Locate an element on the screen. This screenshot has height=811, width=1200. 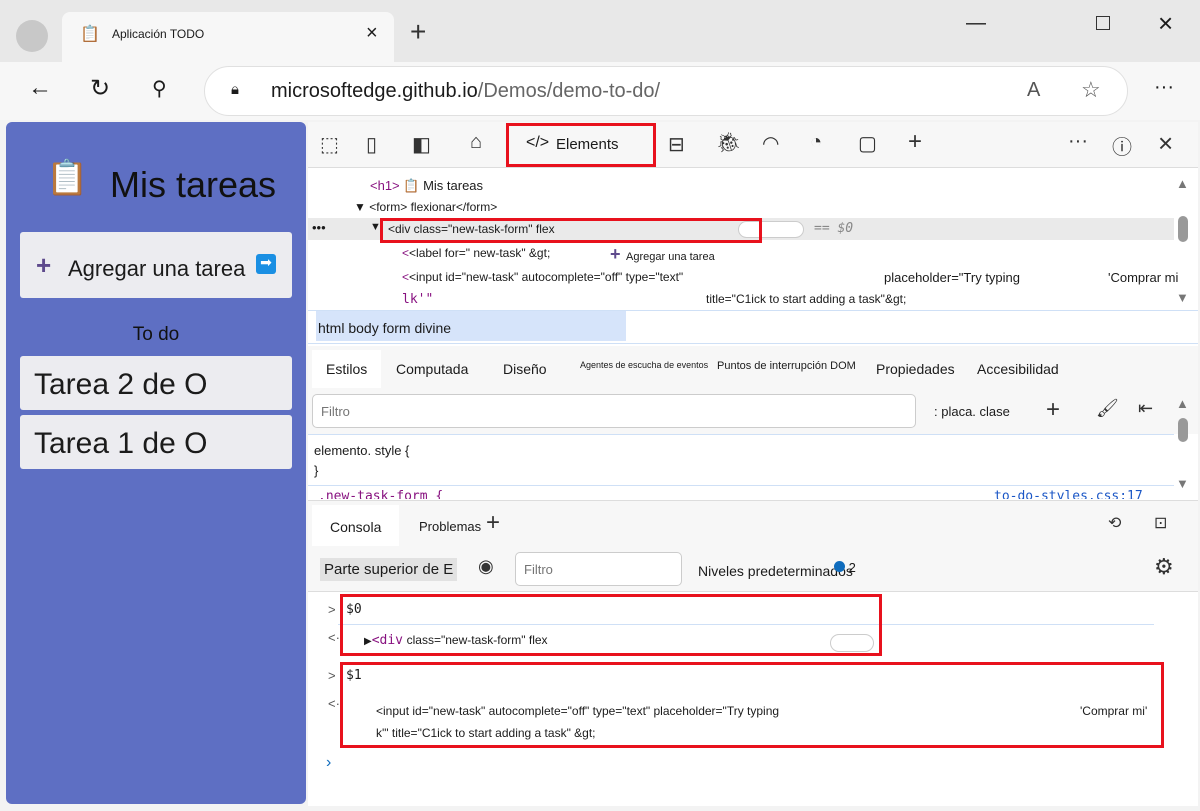
plus-icon: + is located at coordinates (44, 265).